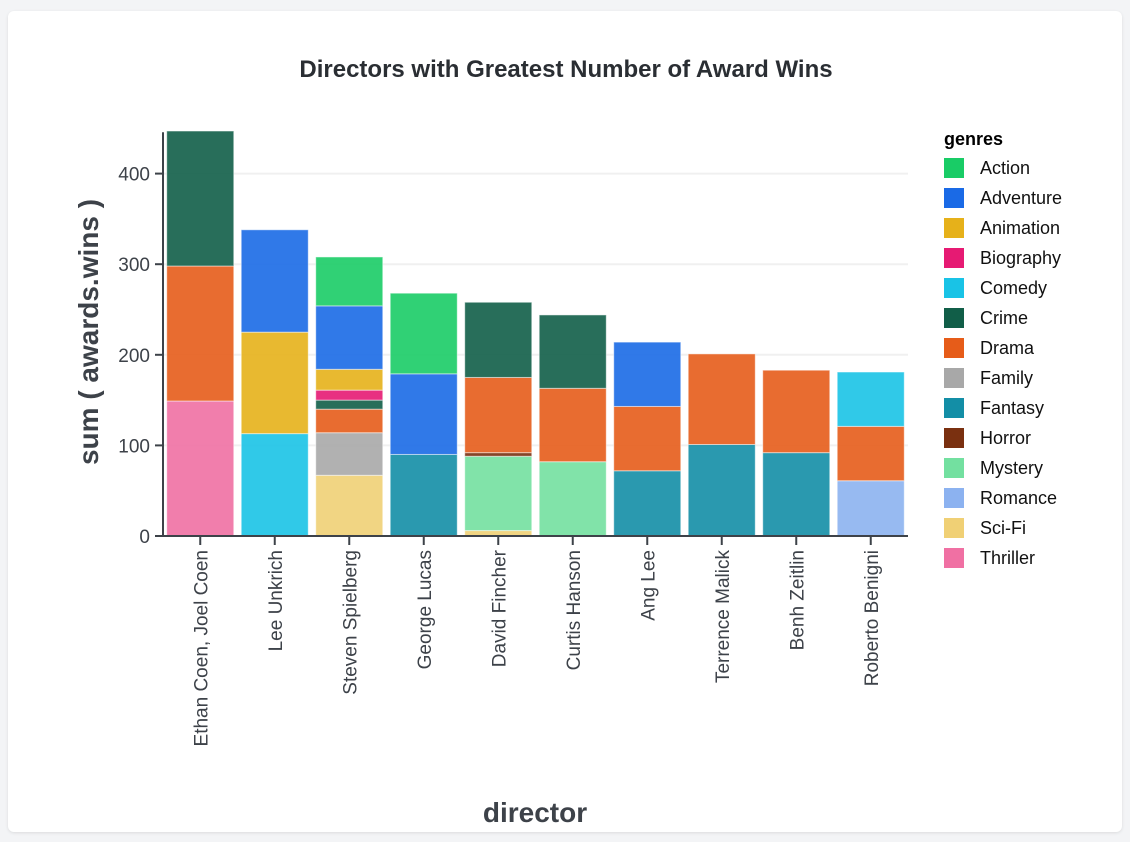 This screenshot has height=842, width=1130. Describe the element at coordinates (797, 600) in the screenshot. I see `x-tick-label: Benh Zeitlin` at that location.